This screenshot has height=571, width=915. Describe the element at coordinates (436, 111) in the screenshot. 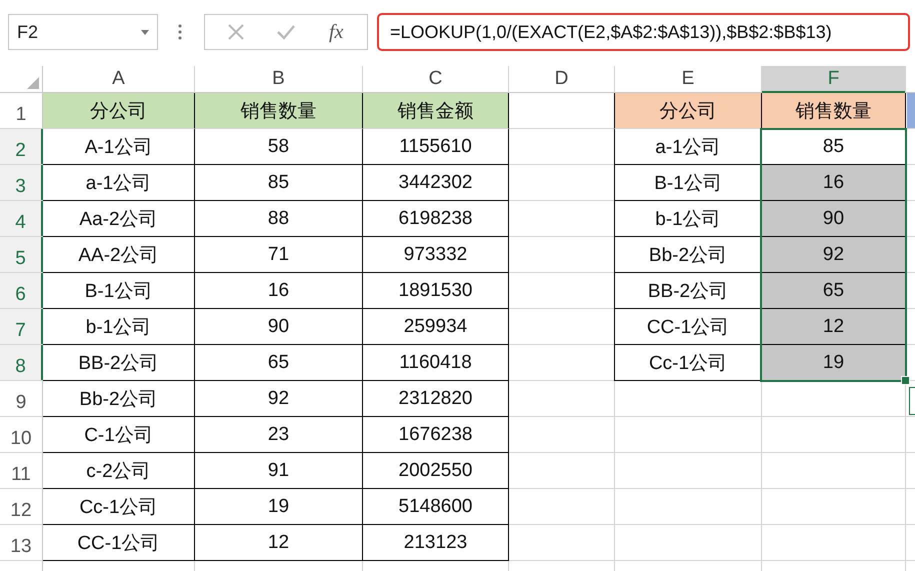

I see `header-cell: 销售金额` at that location.